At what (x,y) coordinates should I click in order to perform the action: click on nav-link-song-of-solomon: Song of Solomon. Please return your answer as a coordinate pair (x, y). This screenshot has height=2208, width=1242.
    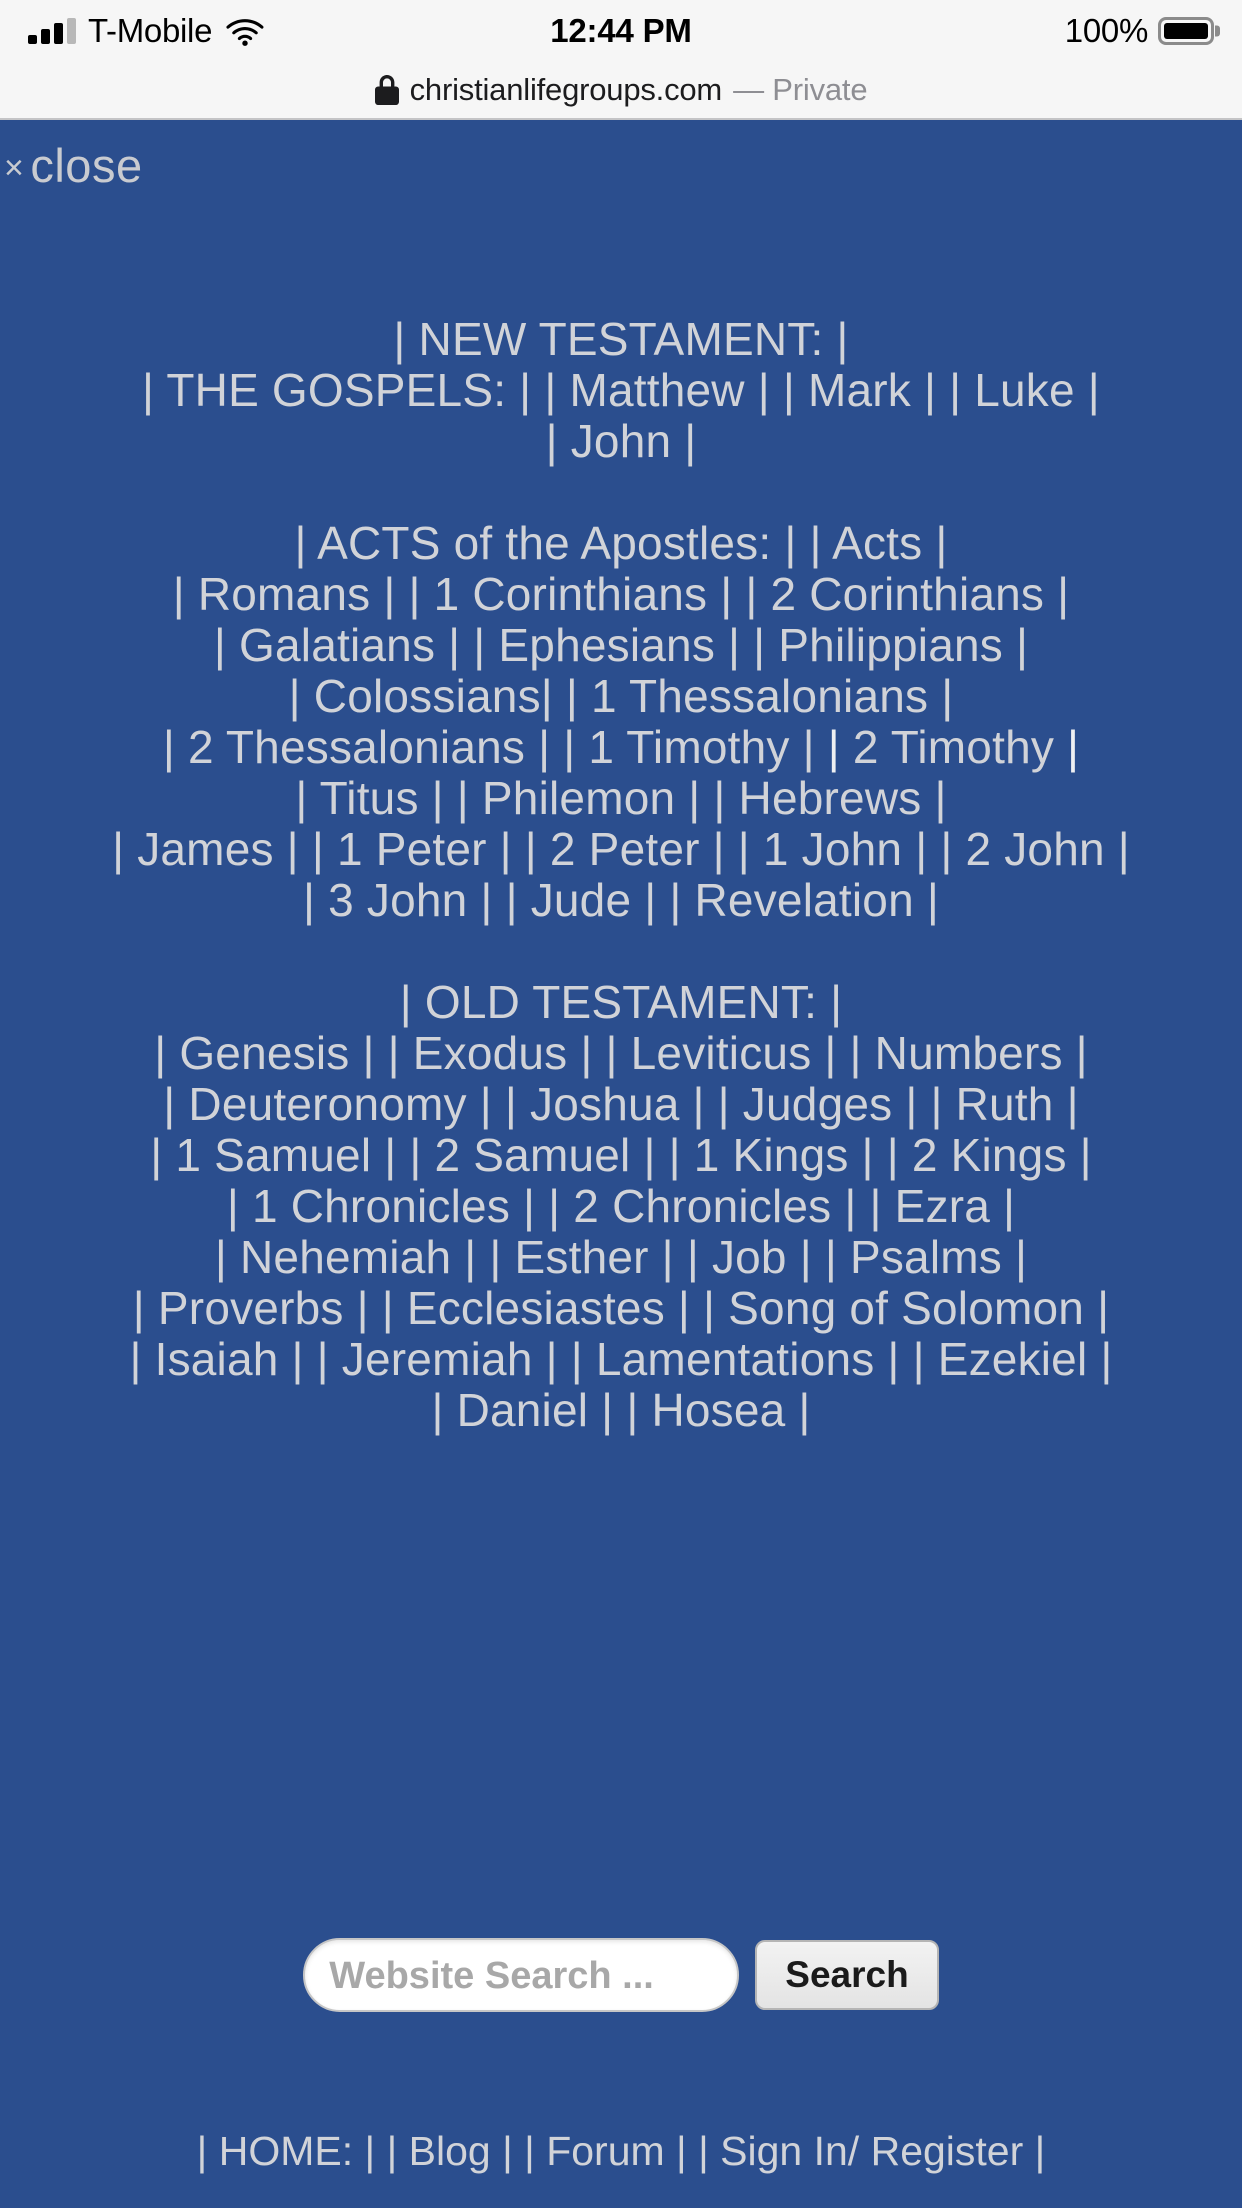
    Looking at the image, I should click on (906, 1308).